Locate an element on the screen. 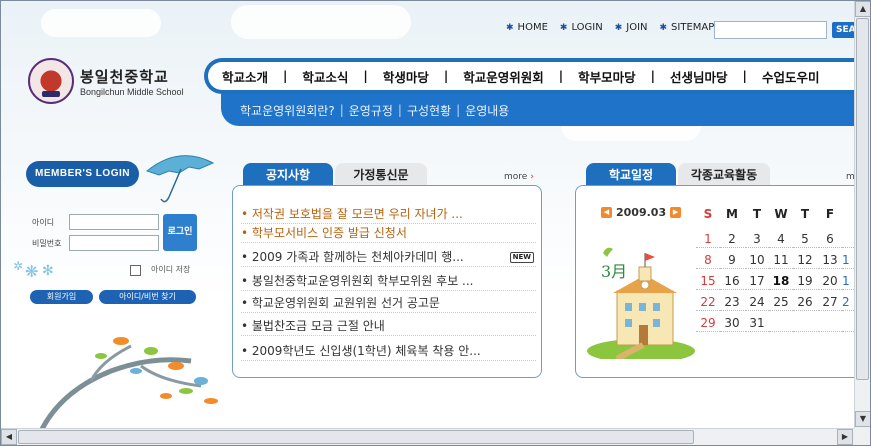 The width and height of the screenshot is (871, 446). subnav-item-0: 학교운영위원회란? is located at coordinates (287, 110).